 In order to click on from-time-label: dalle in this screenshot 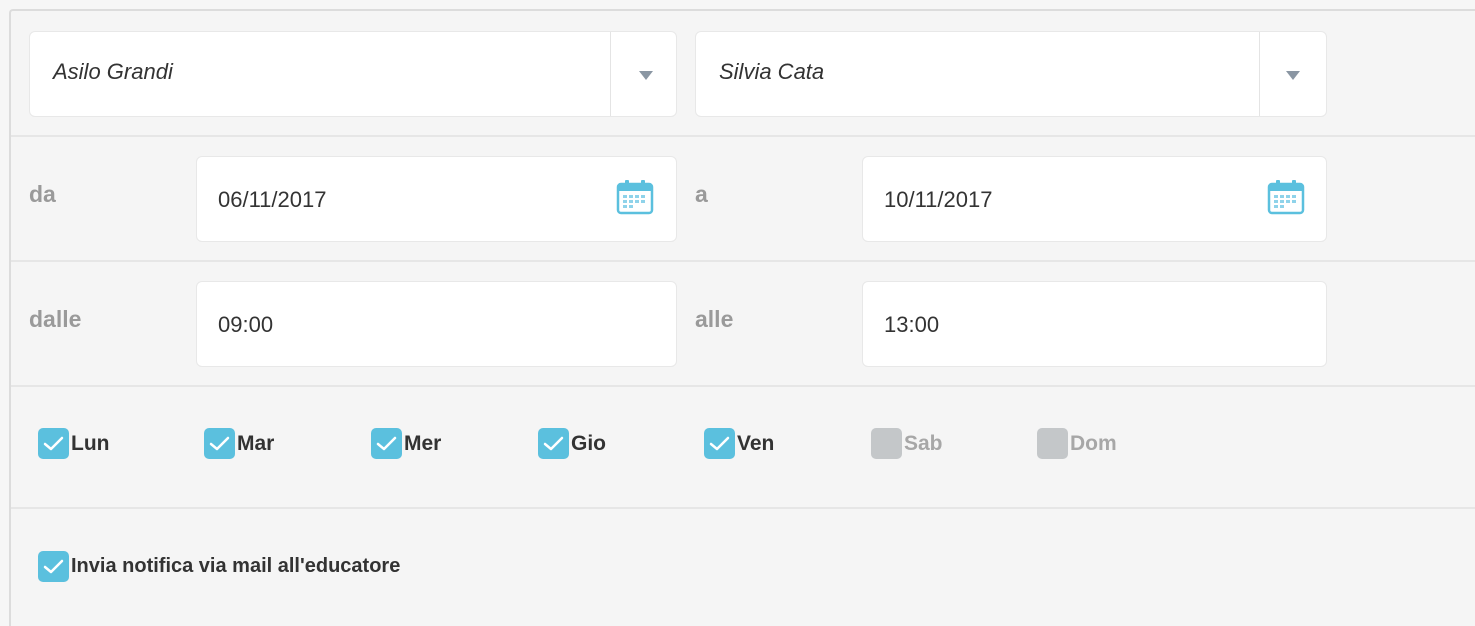, I will do `click(55, 319)`.